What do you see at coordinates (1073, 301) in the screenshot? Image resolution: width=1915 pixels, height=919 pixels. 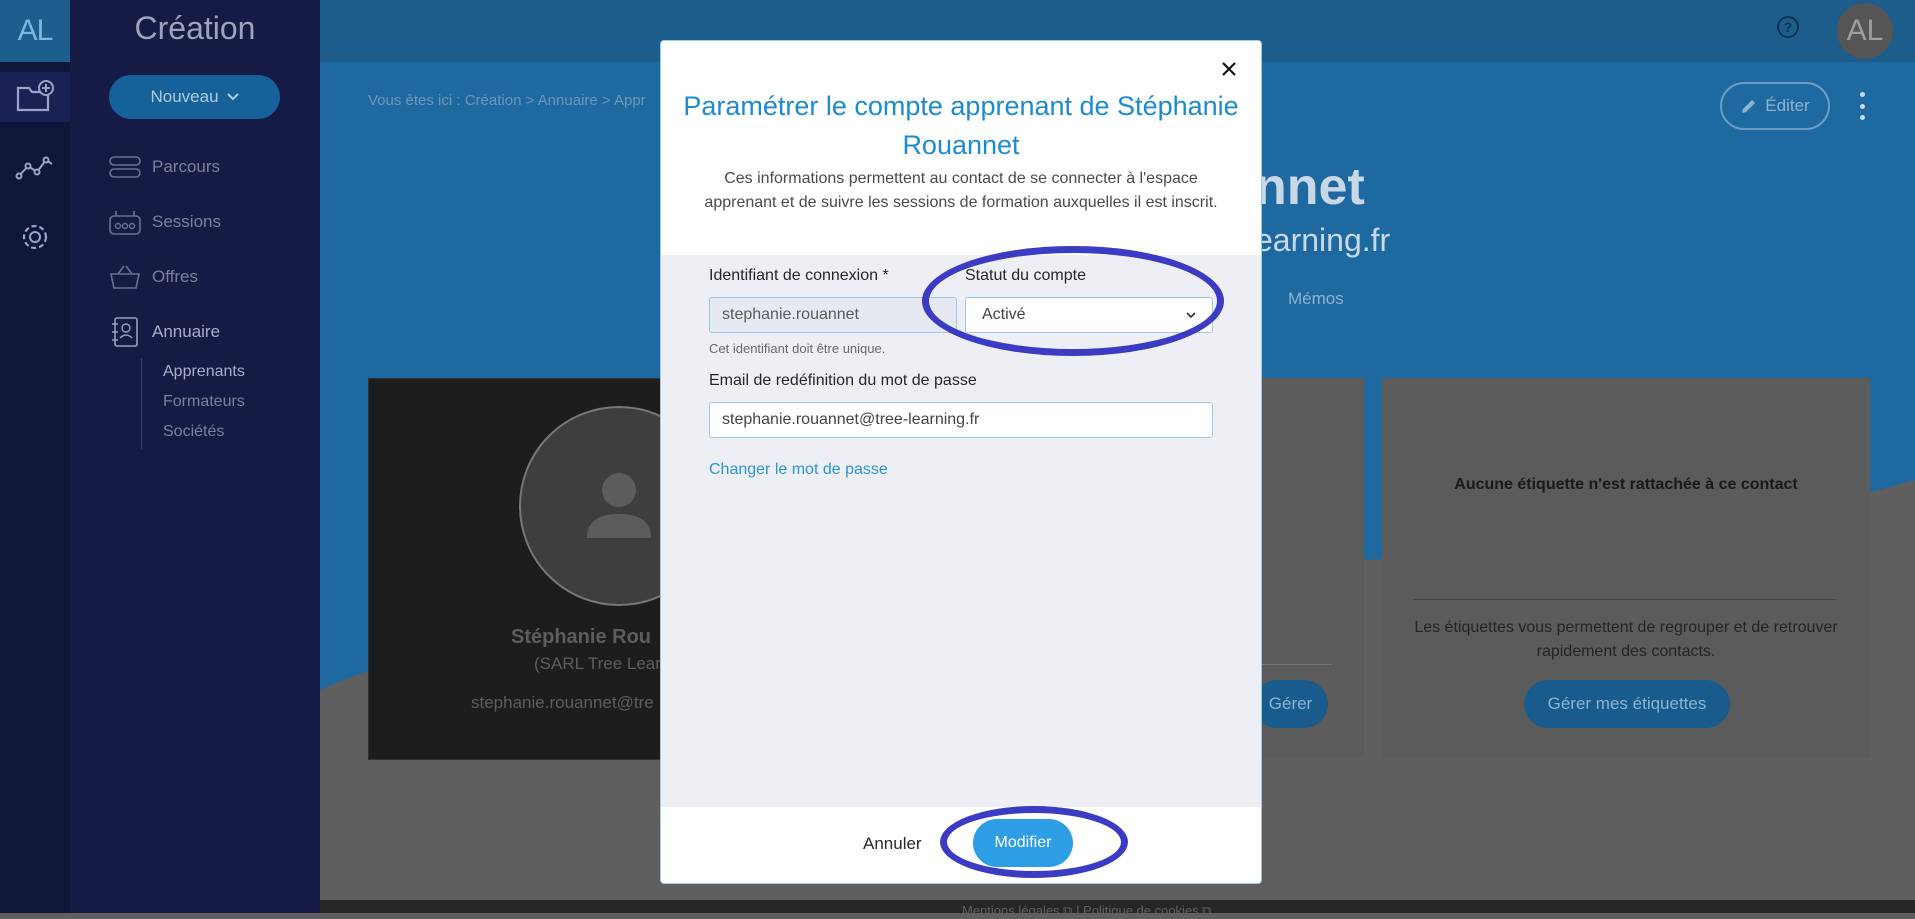 I see `annotation-ellipse-status` at bounding box center [1073, 301].